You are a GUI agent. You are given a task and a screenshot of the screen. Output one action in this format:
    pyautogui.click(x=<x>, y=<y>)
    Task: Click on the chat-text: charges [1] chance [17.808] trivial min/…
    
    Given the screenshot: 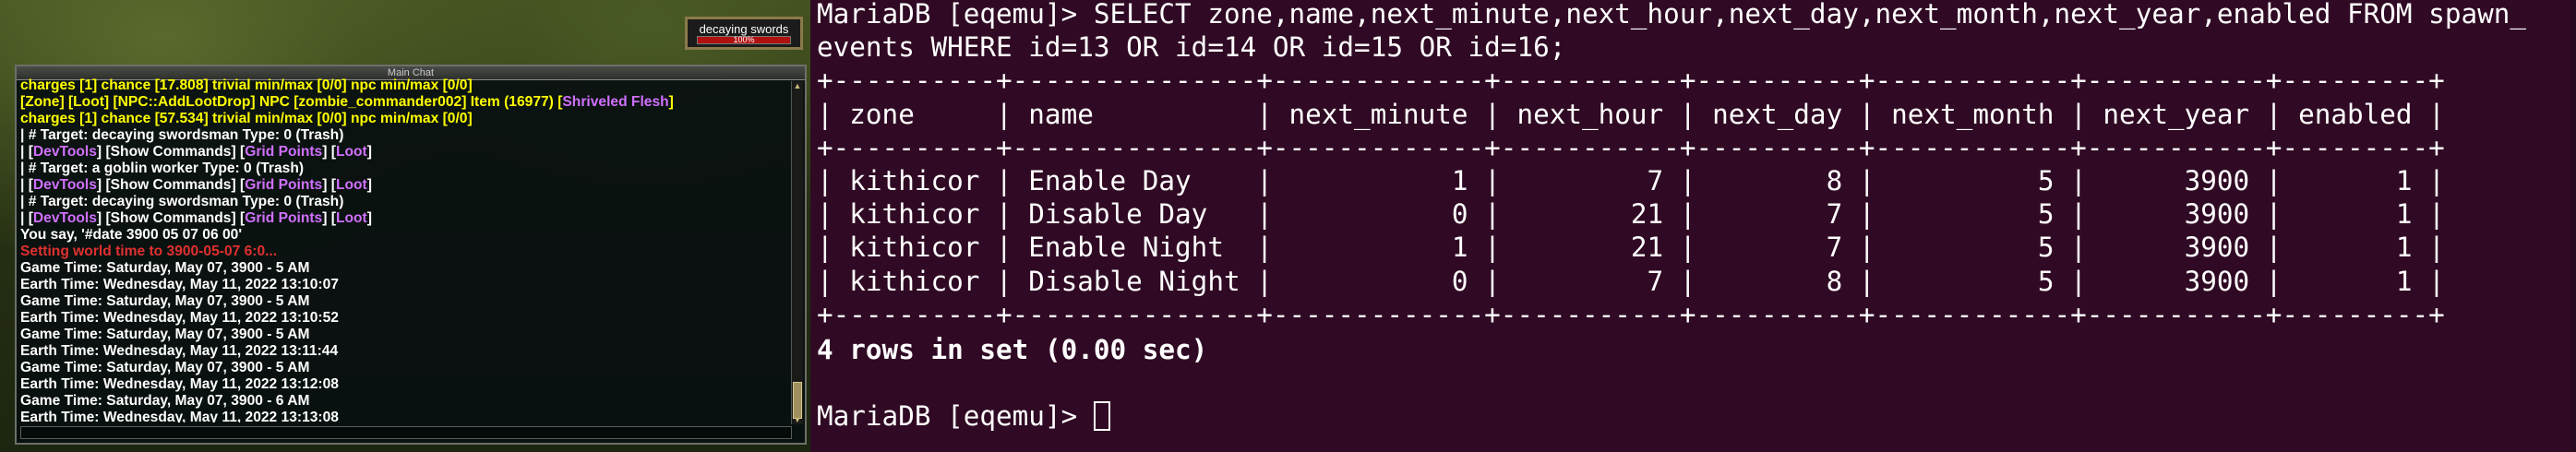 What is the action you would take?
    pyautogui.click(x=247, y=85)
    